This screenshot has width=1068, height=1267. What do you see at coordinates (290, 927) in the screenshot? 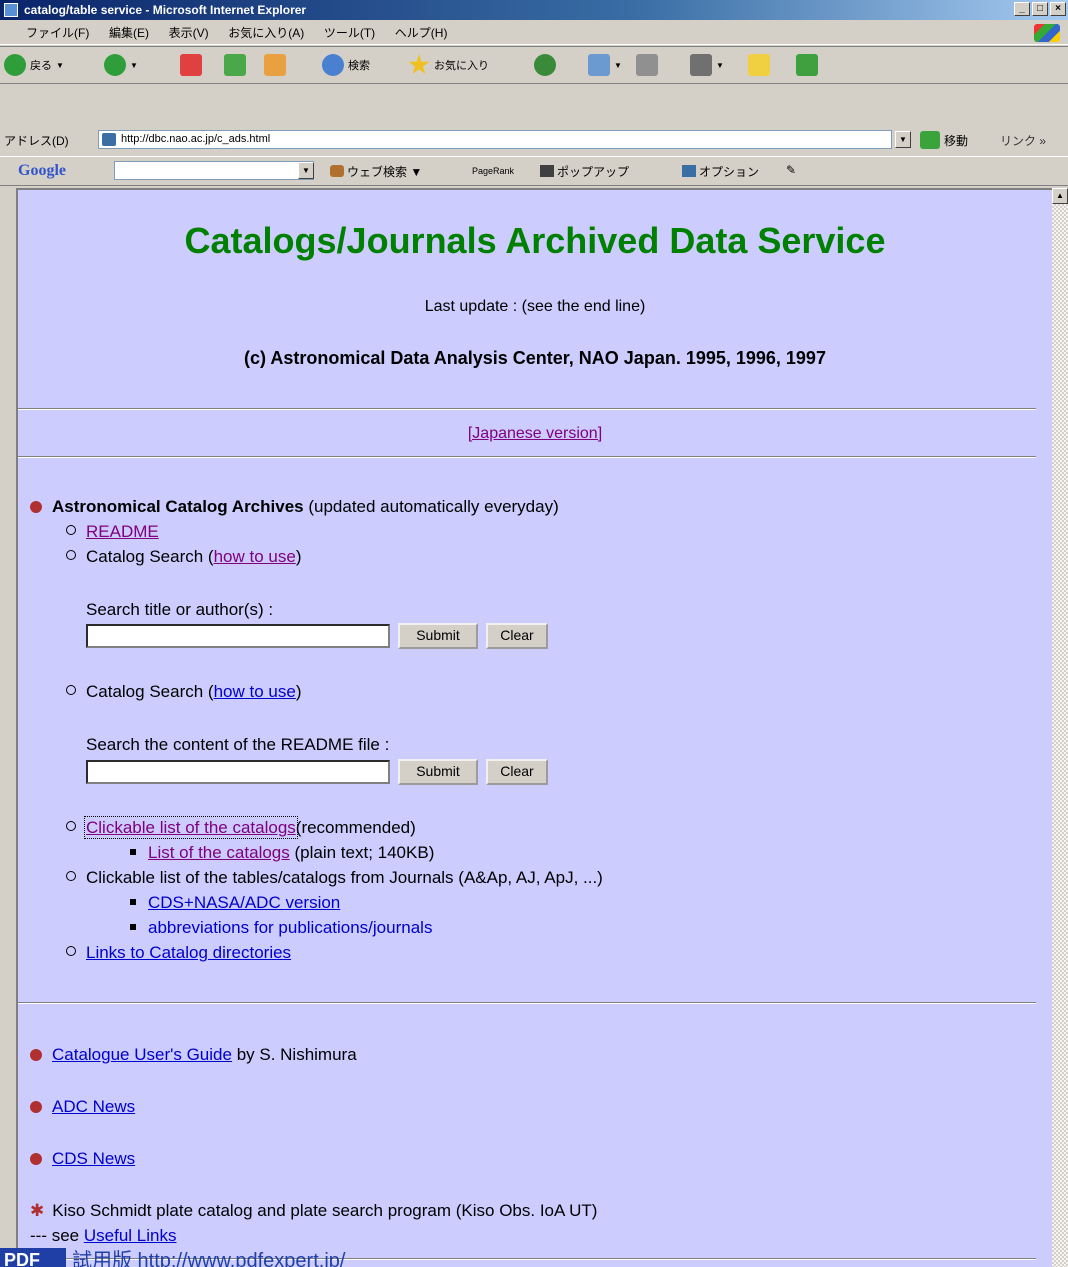
I see `abbreviations-link: abbreviations for publications/journals` at bounding box center [290, 927].